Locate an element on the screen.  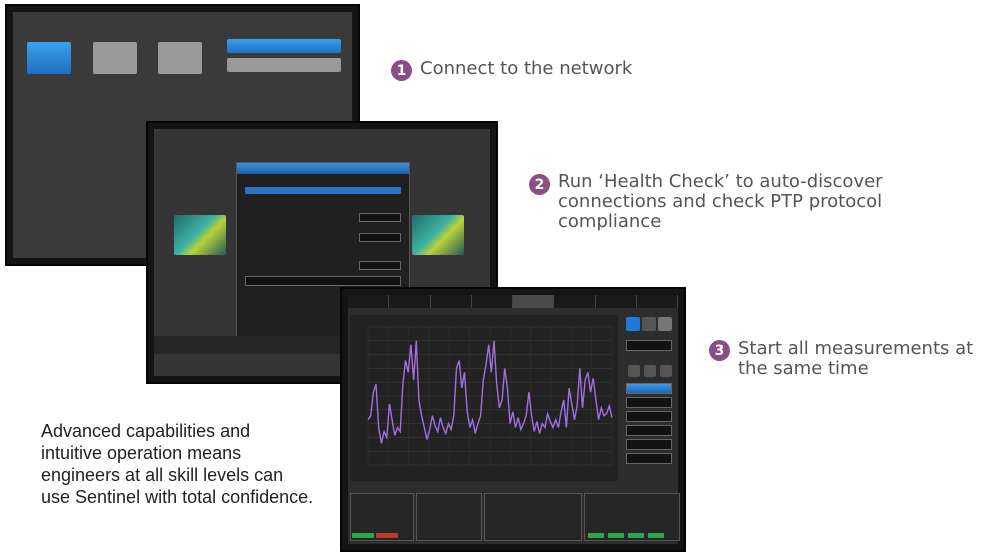
measurement-plot is located at coordinates (484, 398).